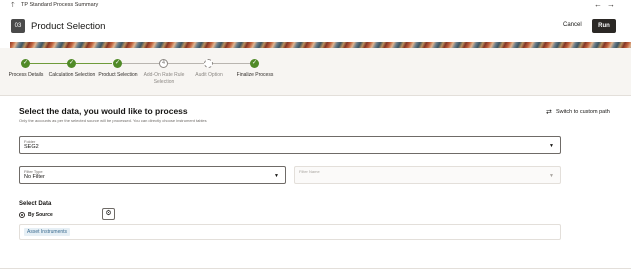  Describe the element at coordinates (68, 26) in the screenshot. I see `page-title: Product Selection` at that location.